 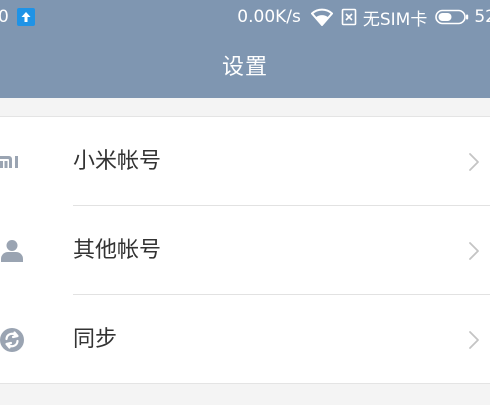 What do you see at coordinates (95, 339) in the screenshot?
I see `settings-item-label: 同步` at bounding box center [95, 339].